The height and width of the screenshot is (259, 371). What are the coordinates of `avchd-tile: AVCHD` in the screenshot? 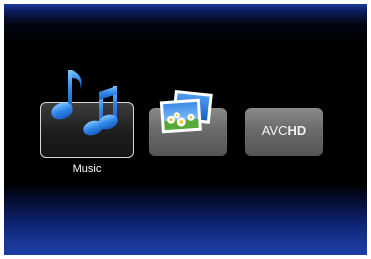 It's located at (284, 132).